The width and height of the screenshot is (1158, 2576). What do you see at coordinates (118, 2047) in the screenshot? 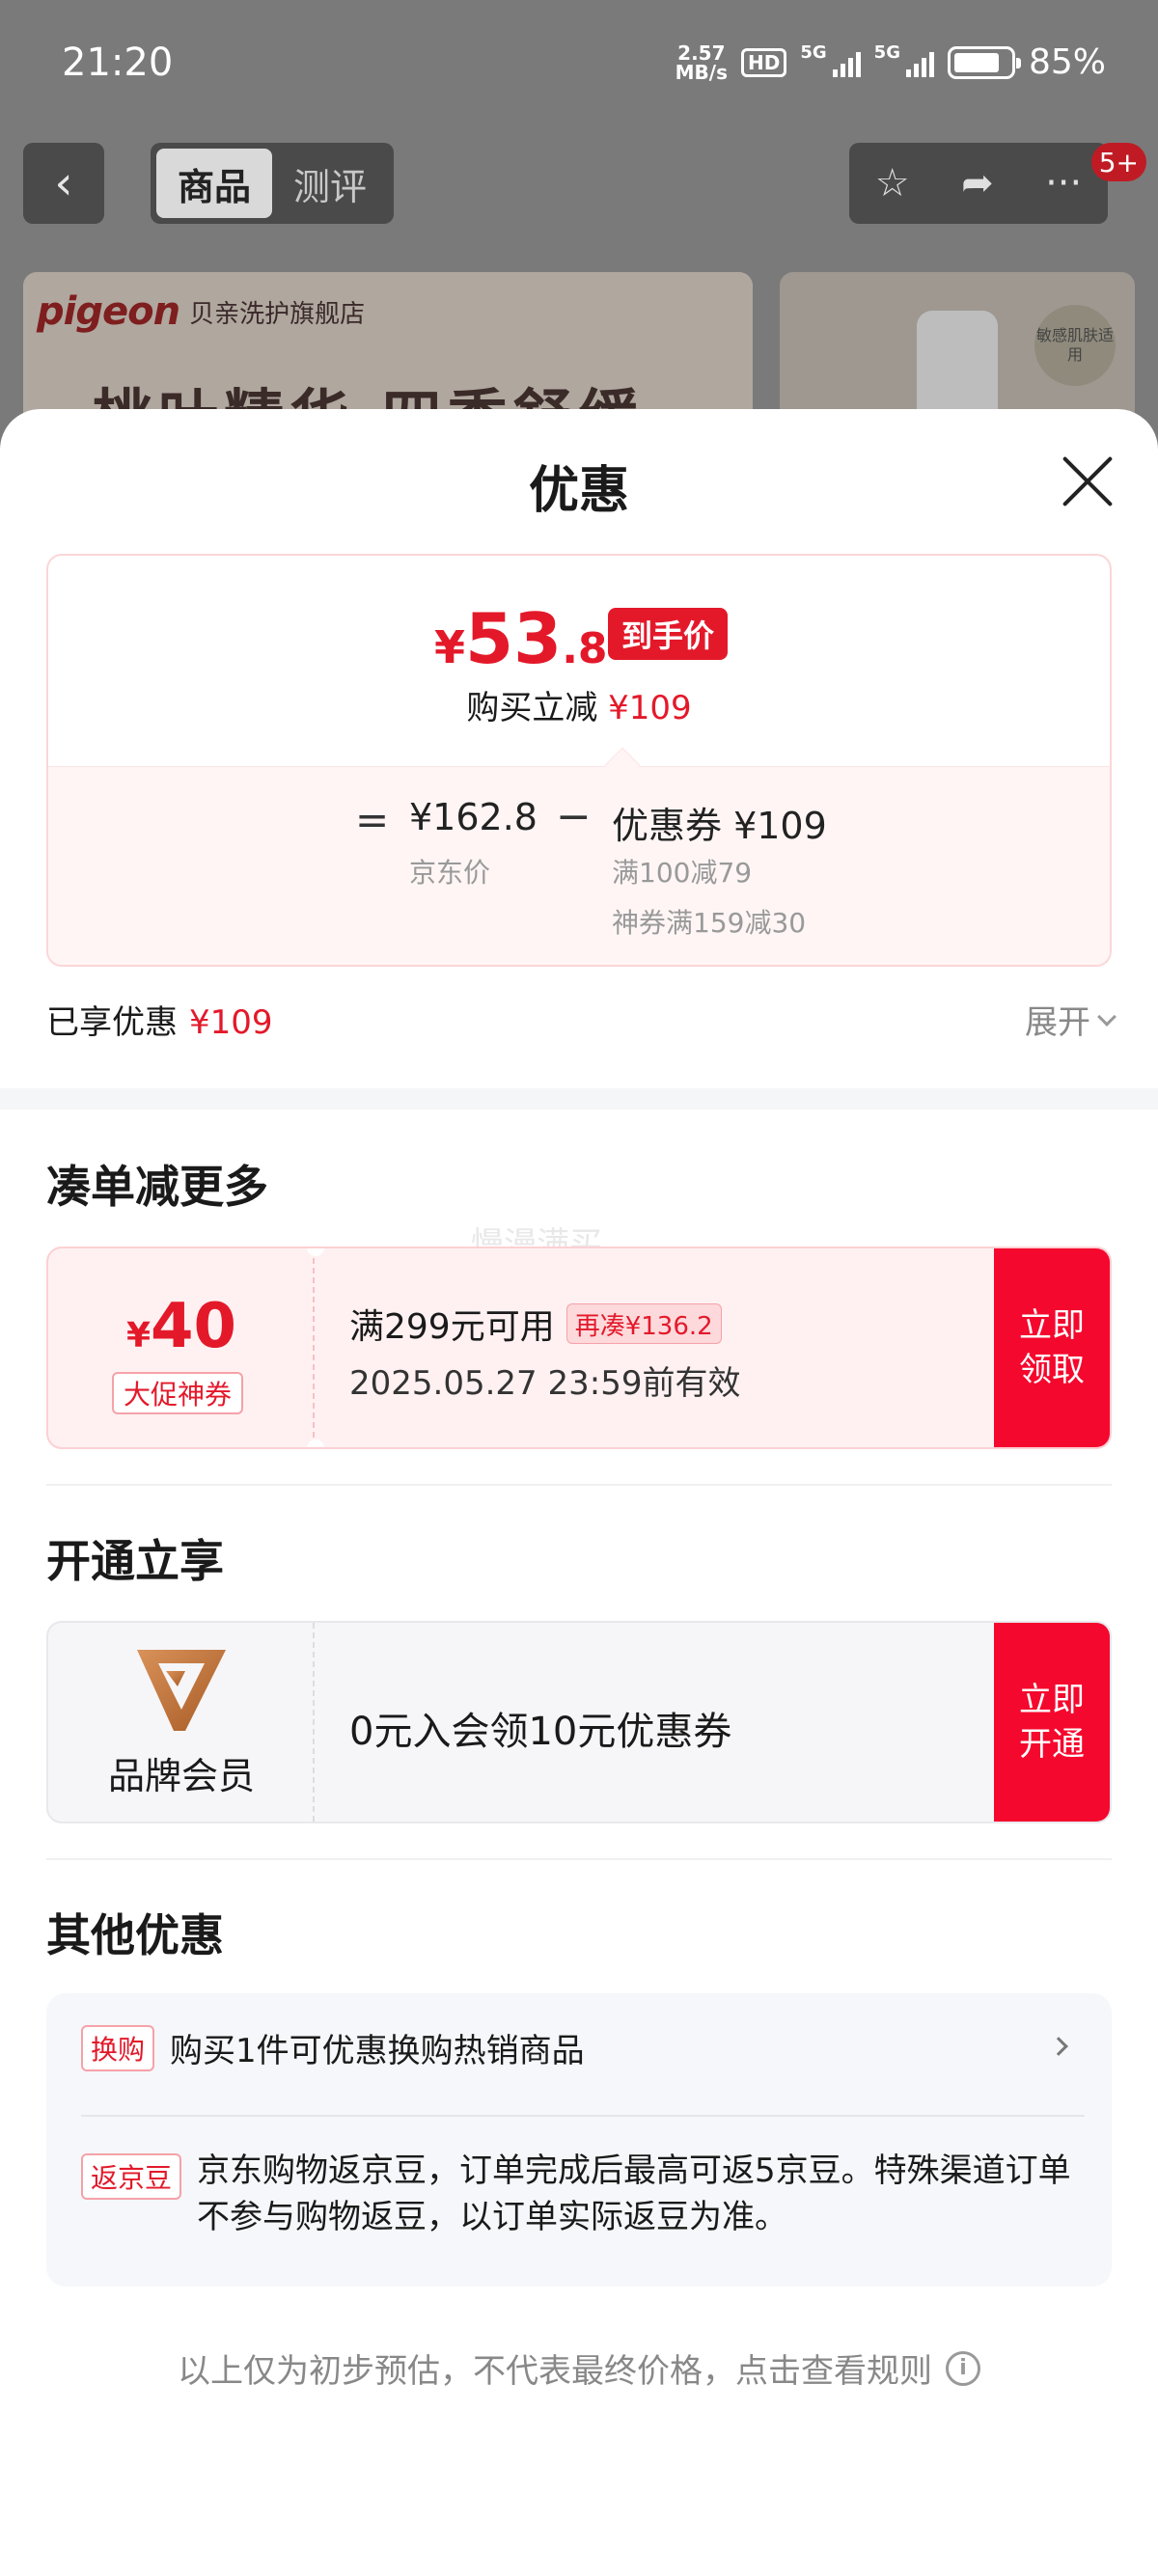
I see `exchange-tag: 换购` at bounding box center [118, 2047].